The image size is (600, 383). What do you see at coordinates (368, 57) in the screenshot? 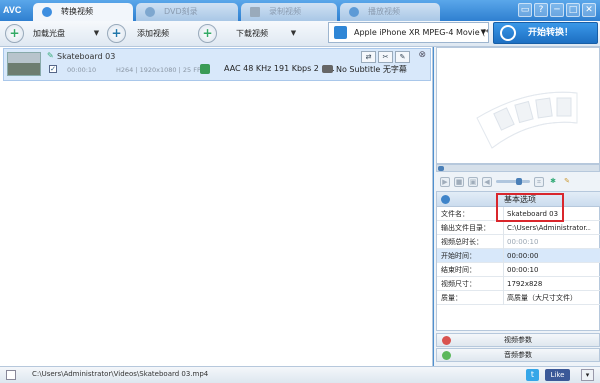
I see `refresh-icon: ⇄` at bounding box center [368, 57].